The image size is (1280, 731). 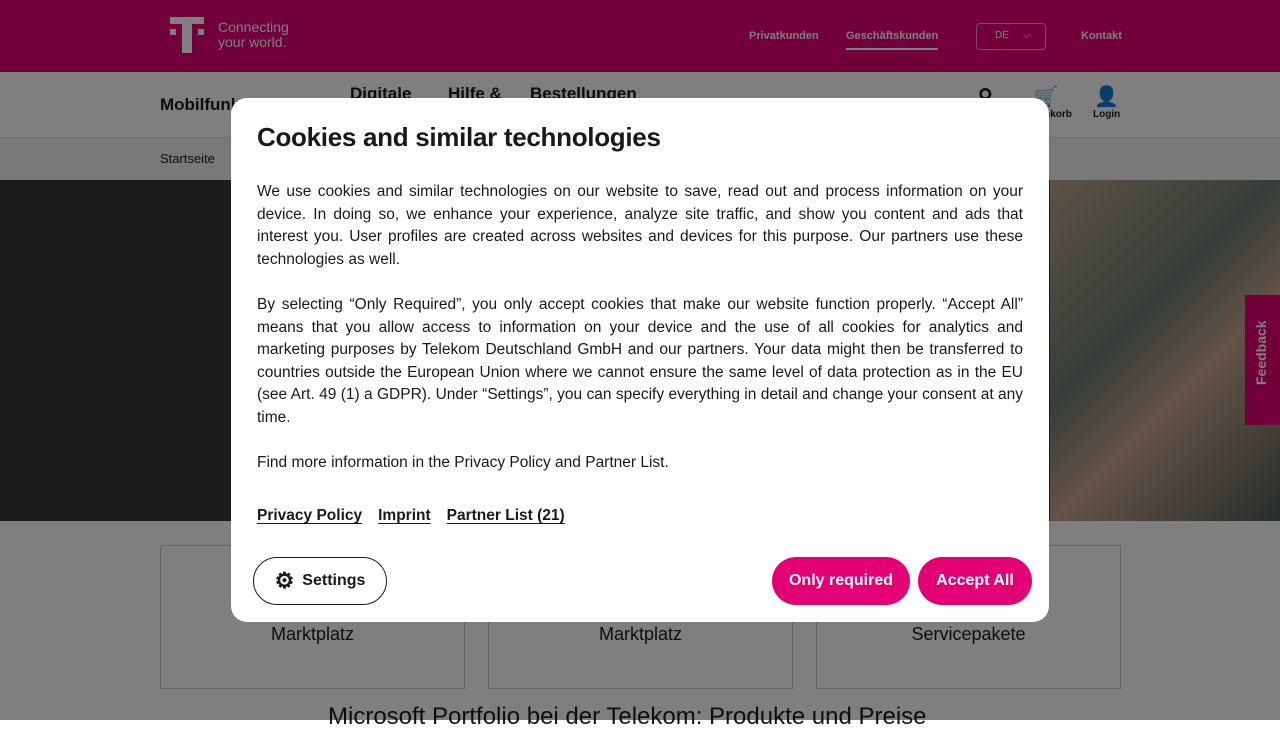 What do you see at coordinates (404, 516) in the screenshot?
I see `imprint-link: Imprint` at bounding box center [404, 516].